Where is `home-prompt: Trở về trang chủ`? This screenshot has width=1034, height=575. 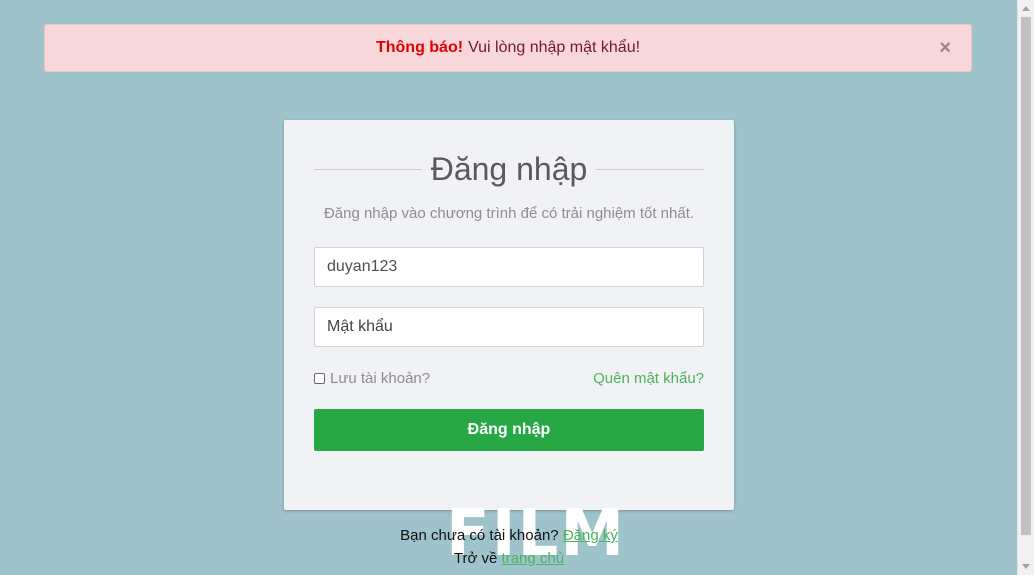 home-prompt: Trở về trang chủ is located at coordinates (509, 558).